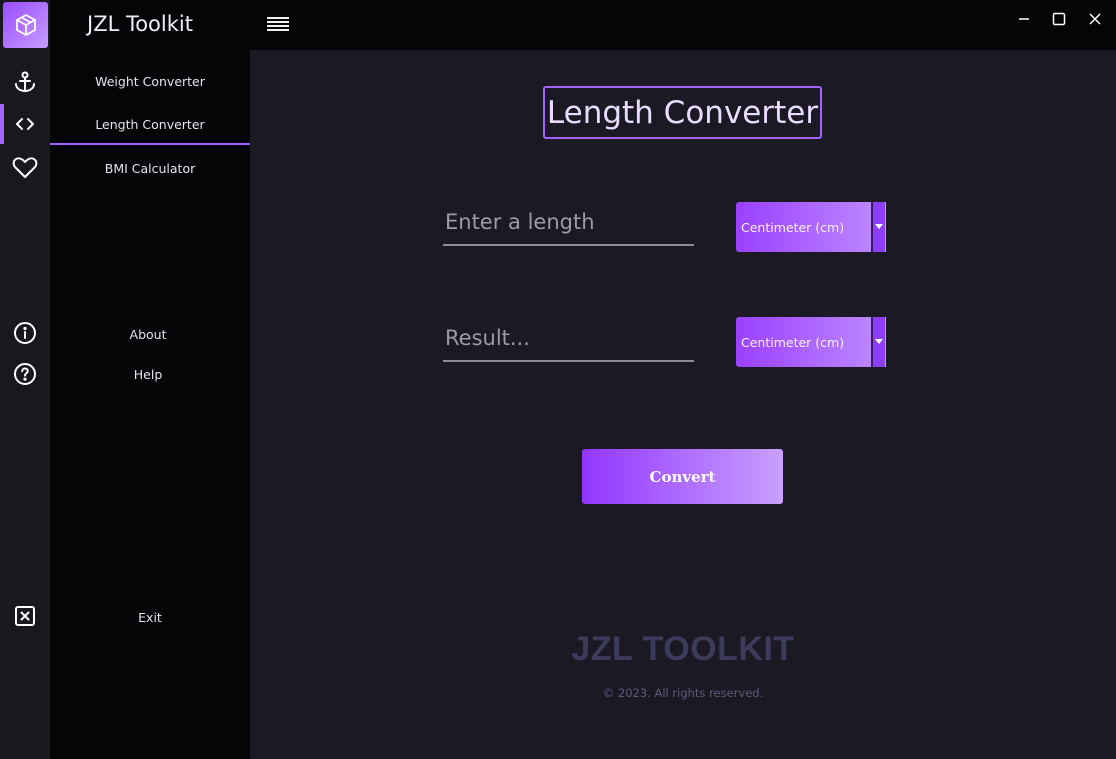  I want to click on maximize-icon, so click(1059, 19).